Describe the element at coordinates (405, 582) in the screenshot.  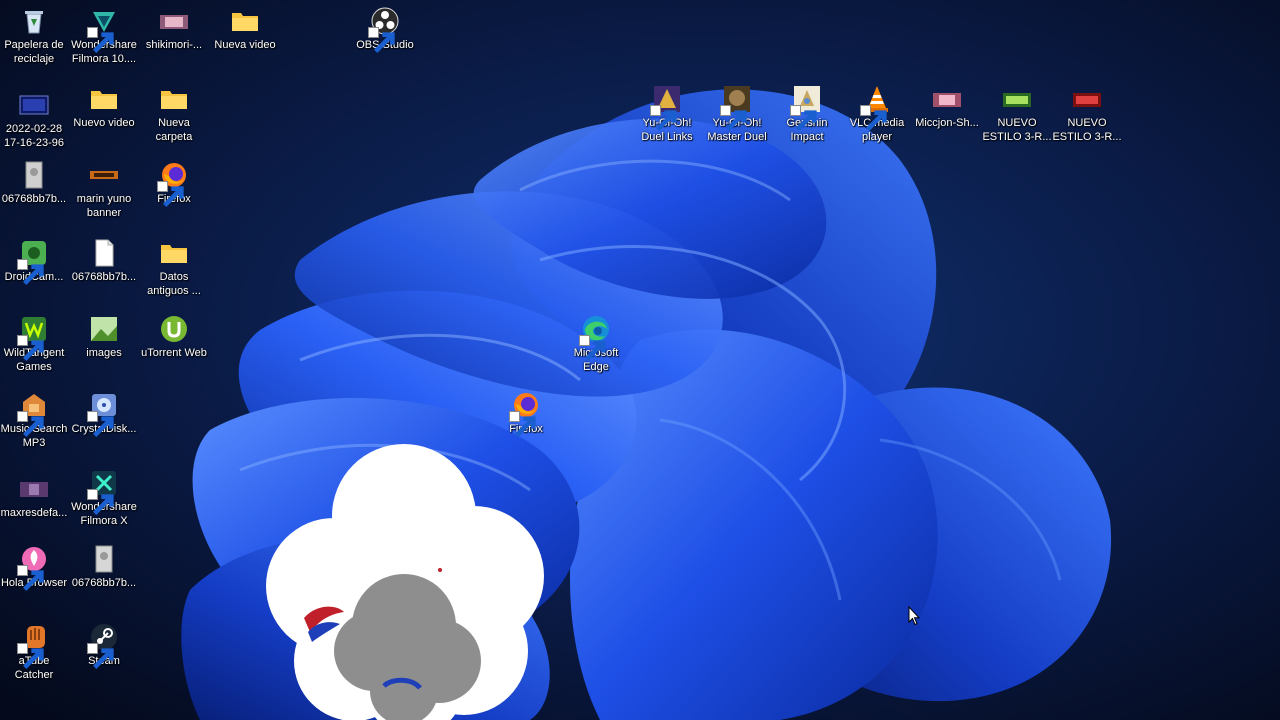
I see `occlusion-blob` at that location.